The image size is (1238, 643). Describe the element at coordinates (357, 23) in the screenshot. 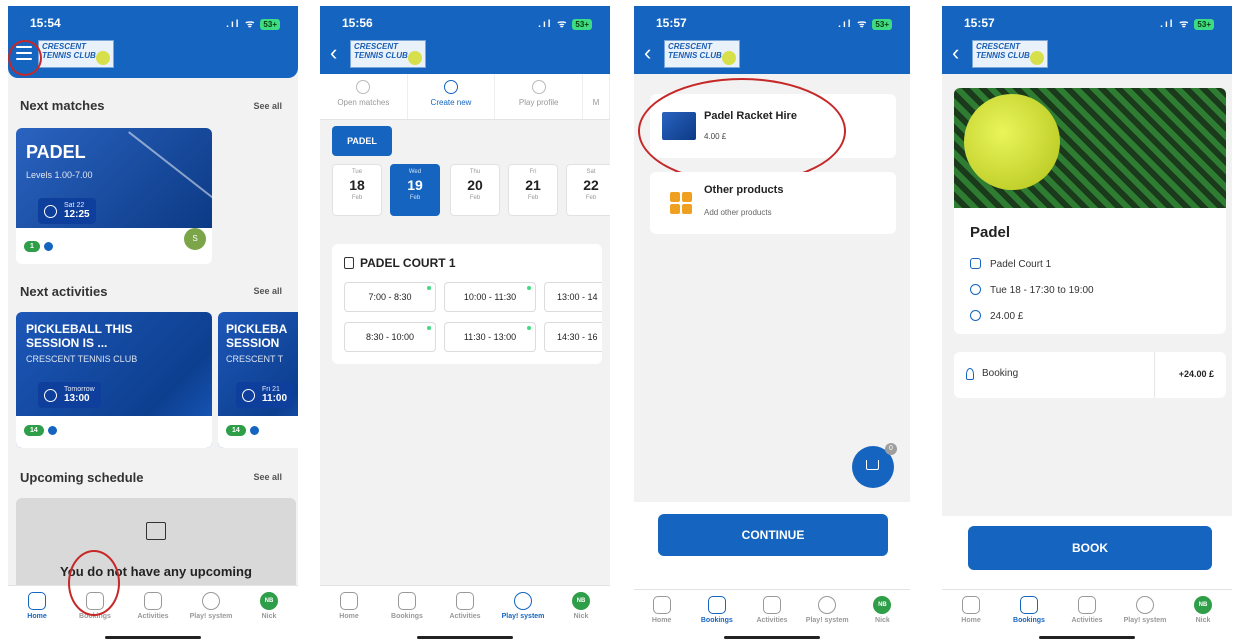

I see `status-time: 15:56` at that location.